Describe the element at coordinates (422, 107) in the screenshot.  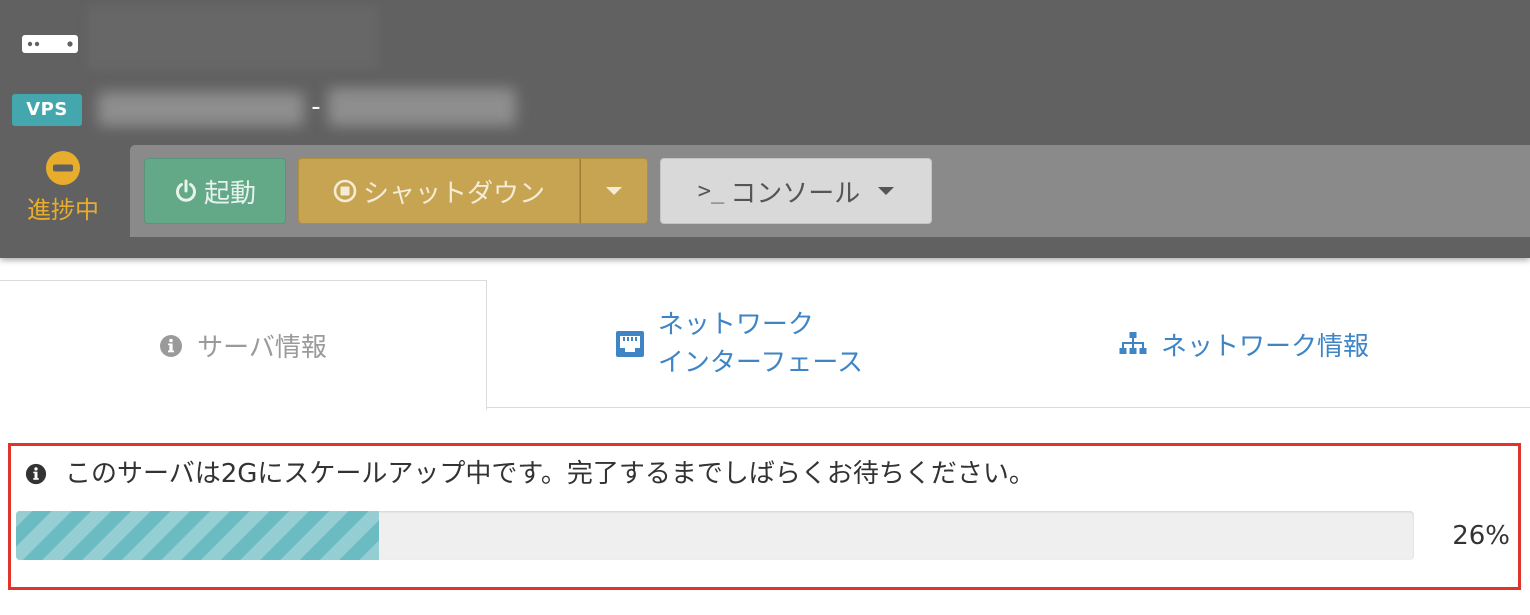
I see `redacted-ip-address` at that location.